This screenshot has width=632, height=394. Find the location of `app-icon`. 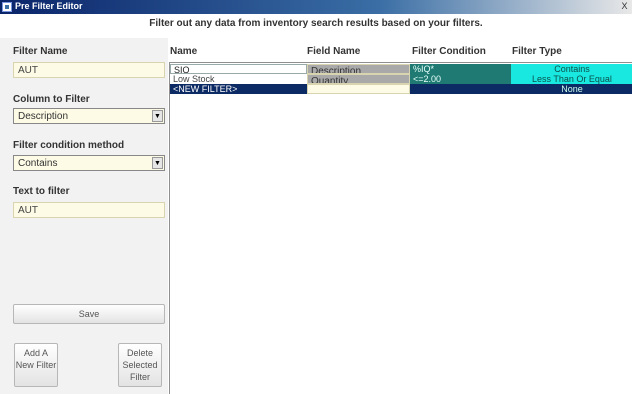

app-icon is located at coordinates (7, 7).